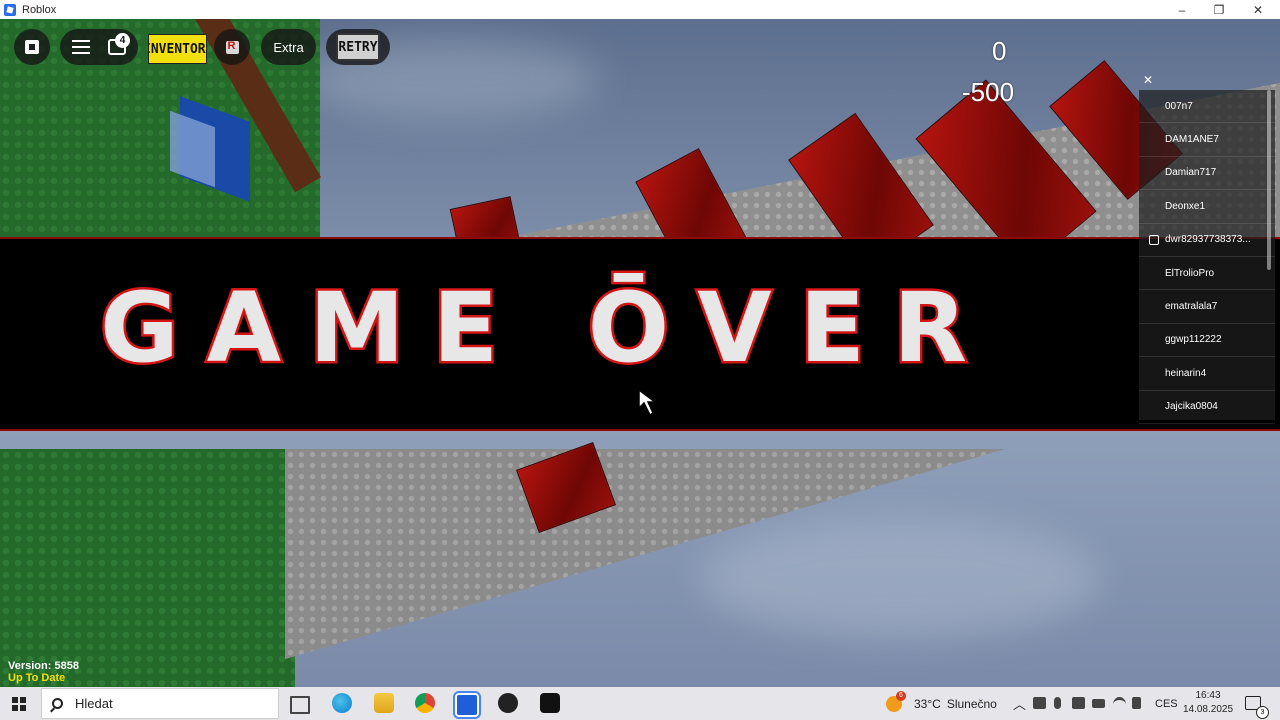 The image size is (1280, 720). I want to click on chat-notification-badge: 4, so click(122, 40).